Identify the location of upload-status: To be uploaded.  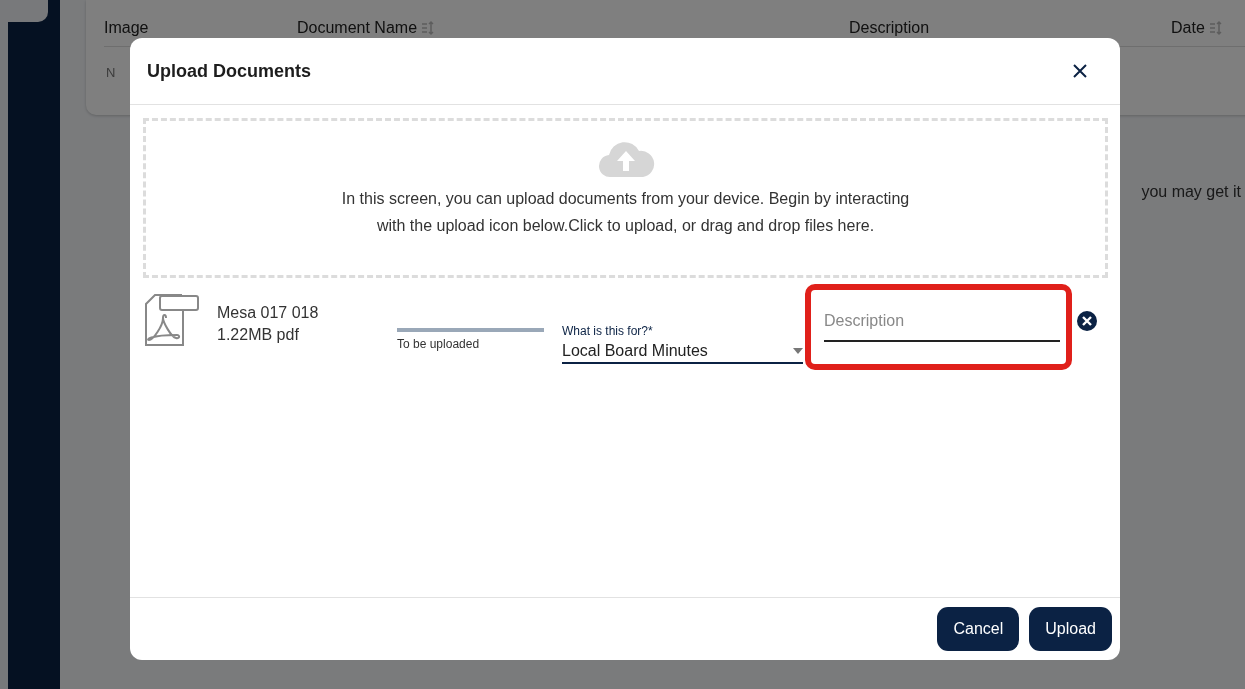
(439, 344).